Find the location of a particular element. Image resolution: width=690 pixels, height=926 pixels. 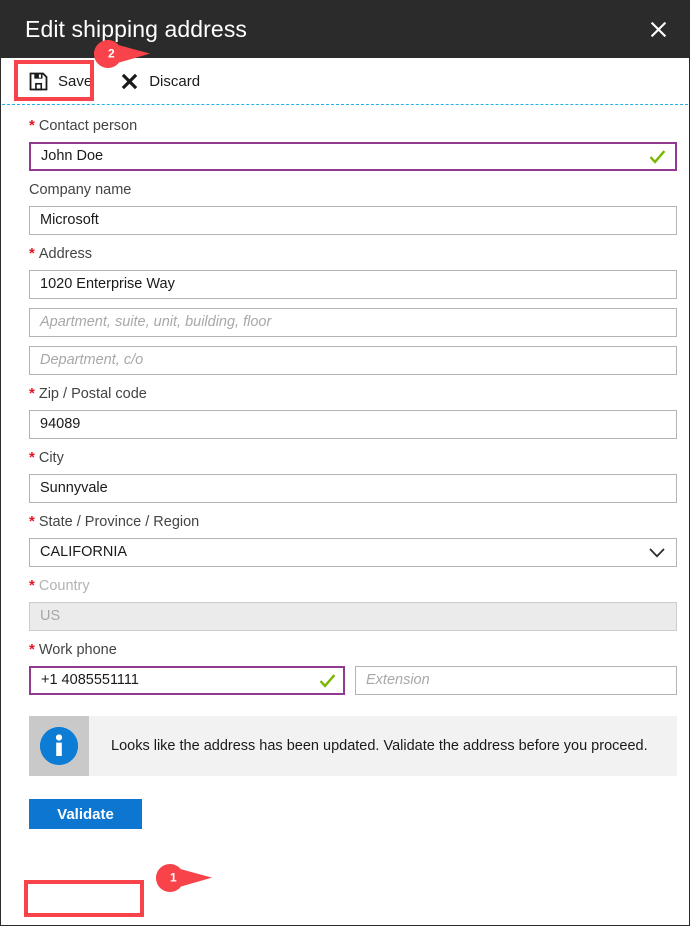

address-line3-input: Department, c/o is located at coordinates (353, 360).